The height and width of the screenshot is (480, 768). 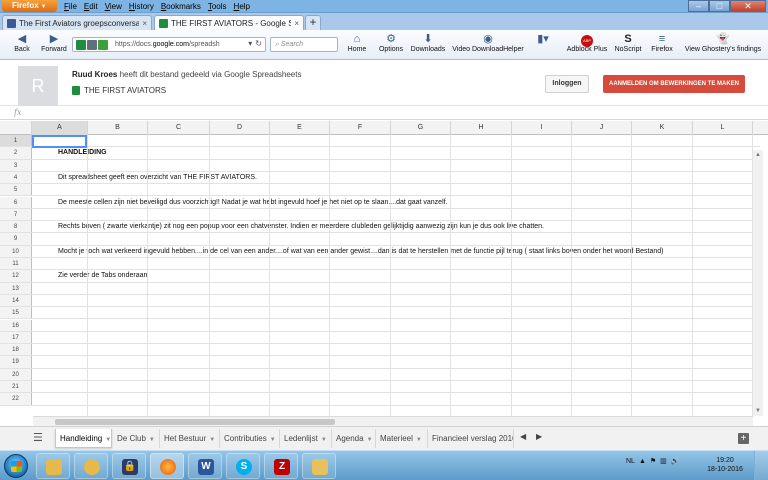 I want to click on menu-bookmarks: Bookmarks, so click(x=181, y=6).